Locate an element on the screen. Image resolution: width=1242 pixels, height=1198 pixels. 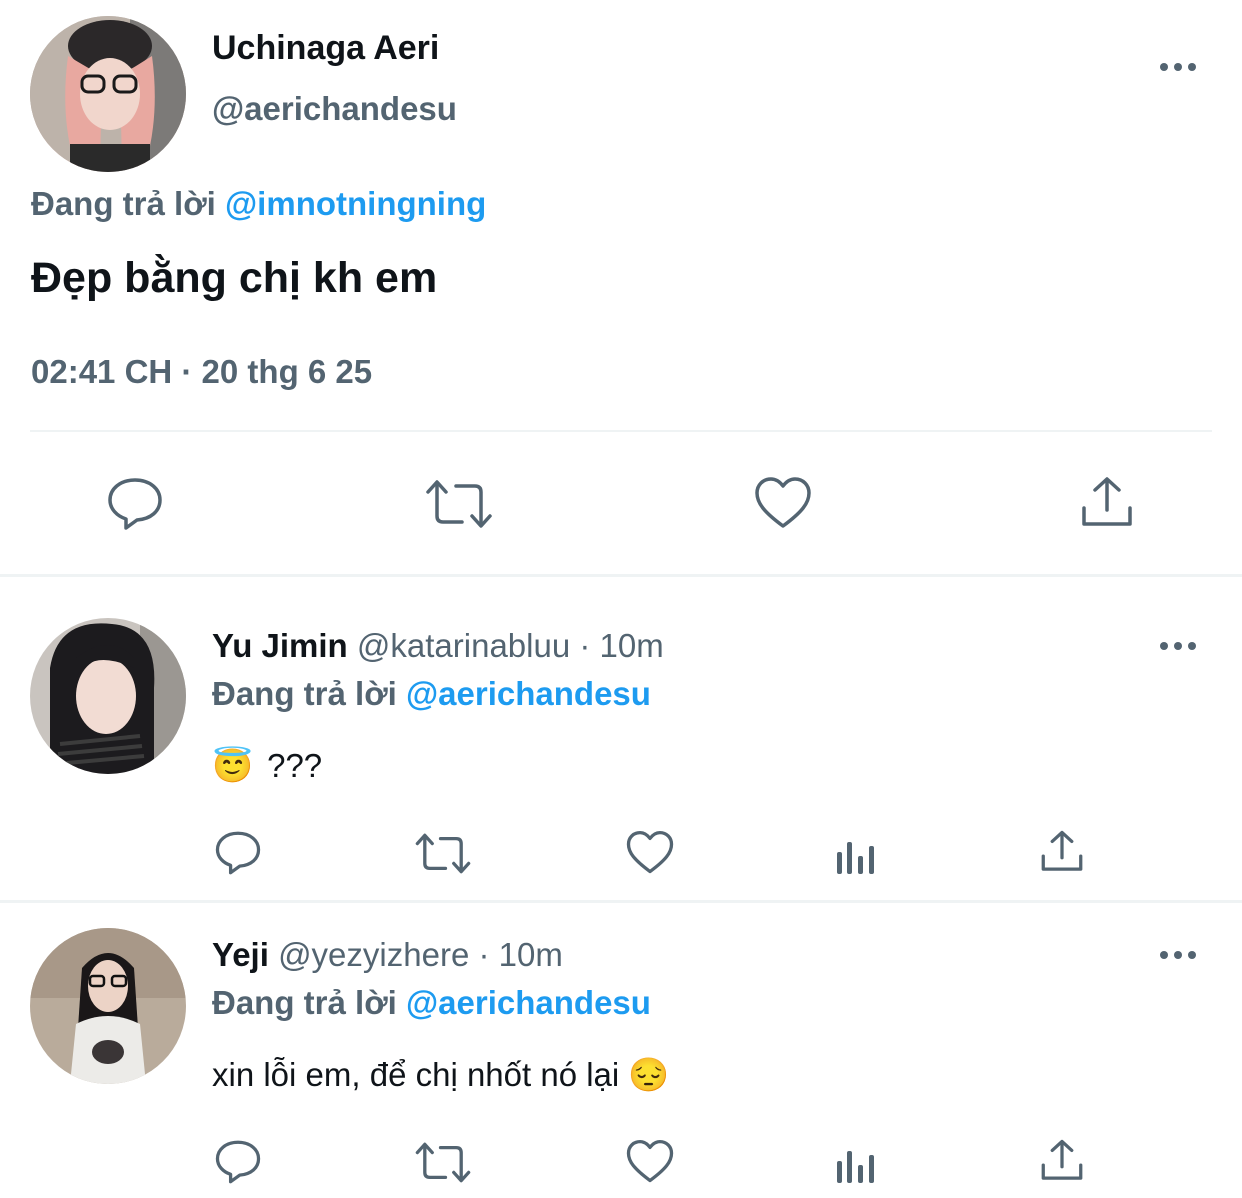
reply-2-text: xin lỗi em, để chị nhốt nó lại 😔 is located at coordinates (441, 1075).